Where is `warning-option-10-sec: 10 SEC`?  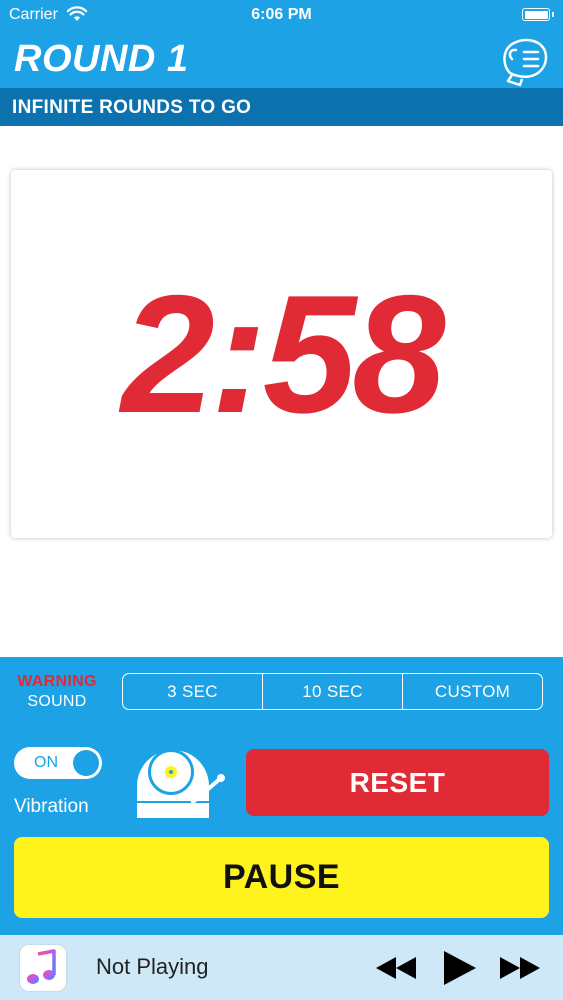
warning-option-10-sec: 10 SEC is located at coordinates (332, 691).